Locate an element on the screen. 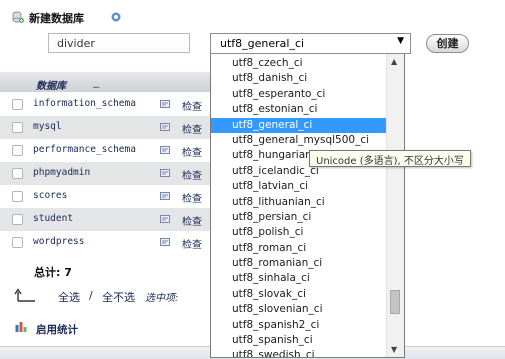 The height and width of the screenshot is (359, 505). table-row: wordpress 检查 is located at coordinates (105, 242).